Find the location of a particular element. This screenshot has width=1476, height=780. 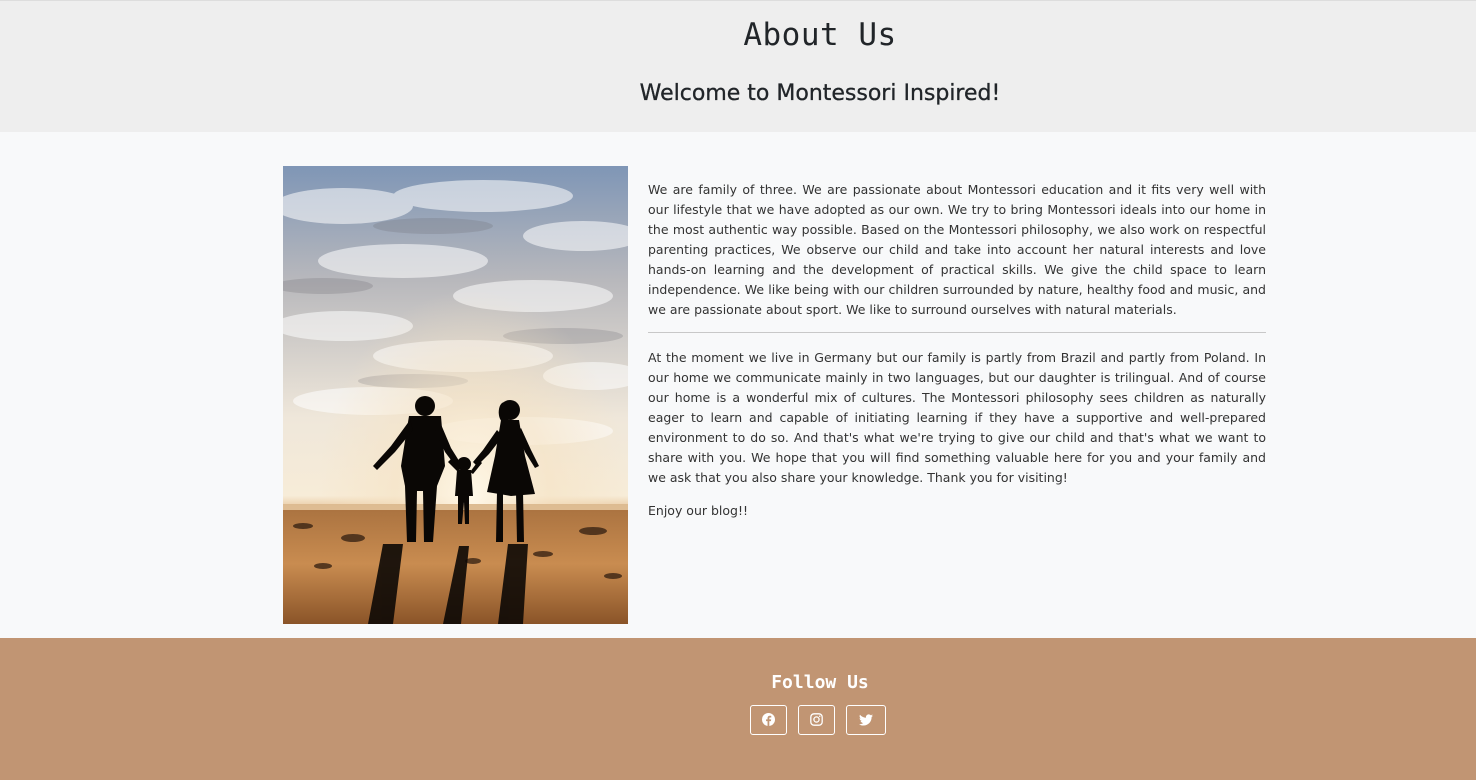

instagram-icon is located at coordinates (816, 720).